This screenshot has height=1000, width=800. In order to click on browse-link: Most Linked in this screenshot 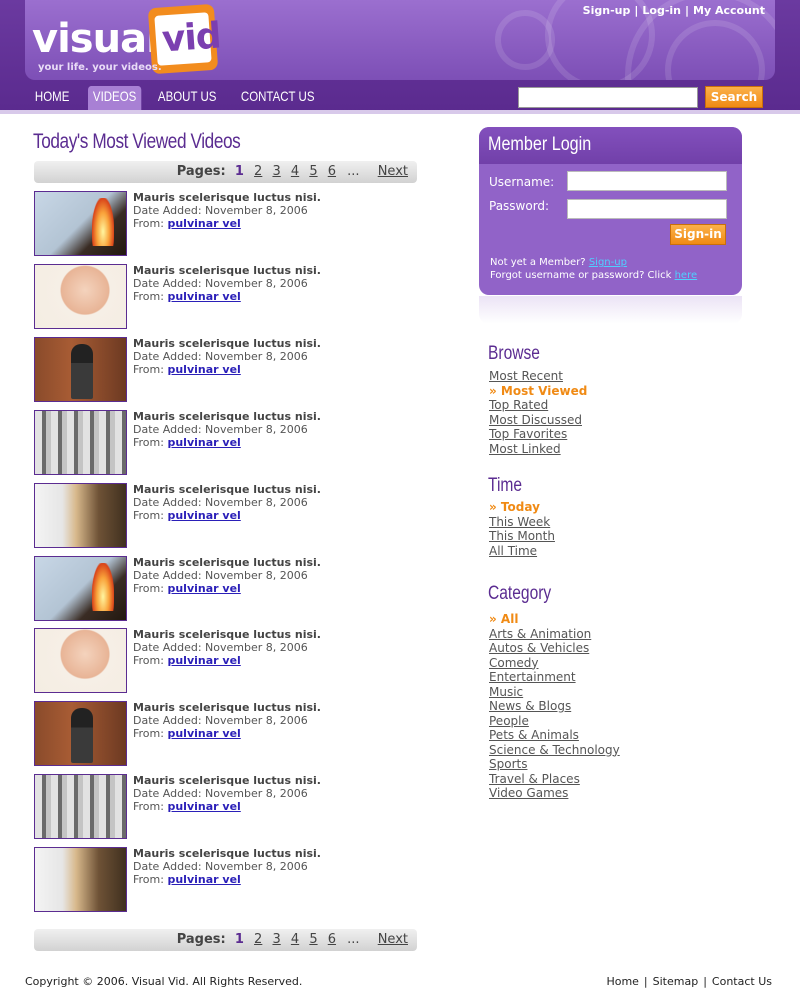, I will do `click(614, 449)`.